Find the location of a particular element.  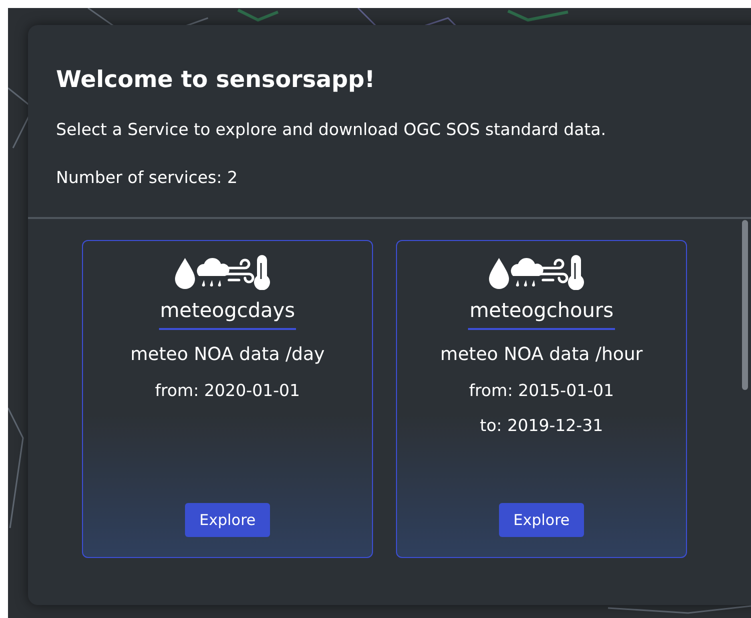

service-description: meteo NOA data /hour is located at coordinates (541, 354).